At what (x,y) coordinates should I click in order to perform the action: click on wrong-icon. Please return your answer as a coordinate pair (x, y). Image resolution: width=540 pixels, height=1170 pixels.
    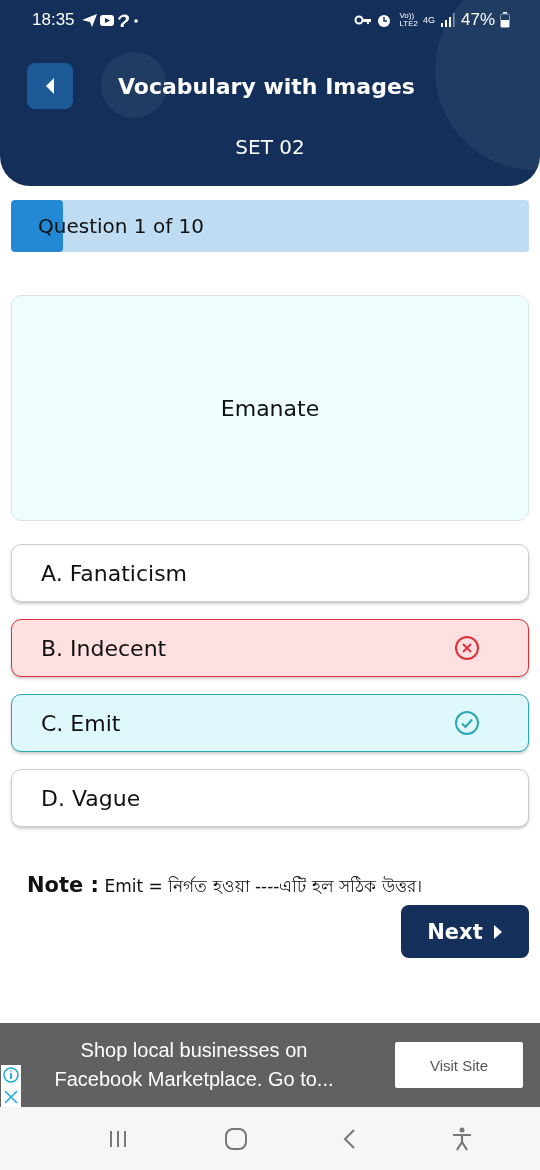
    Looking at the image, I should click on (467, 648).